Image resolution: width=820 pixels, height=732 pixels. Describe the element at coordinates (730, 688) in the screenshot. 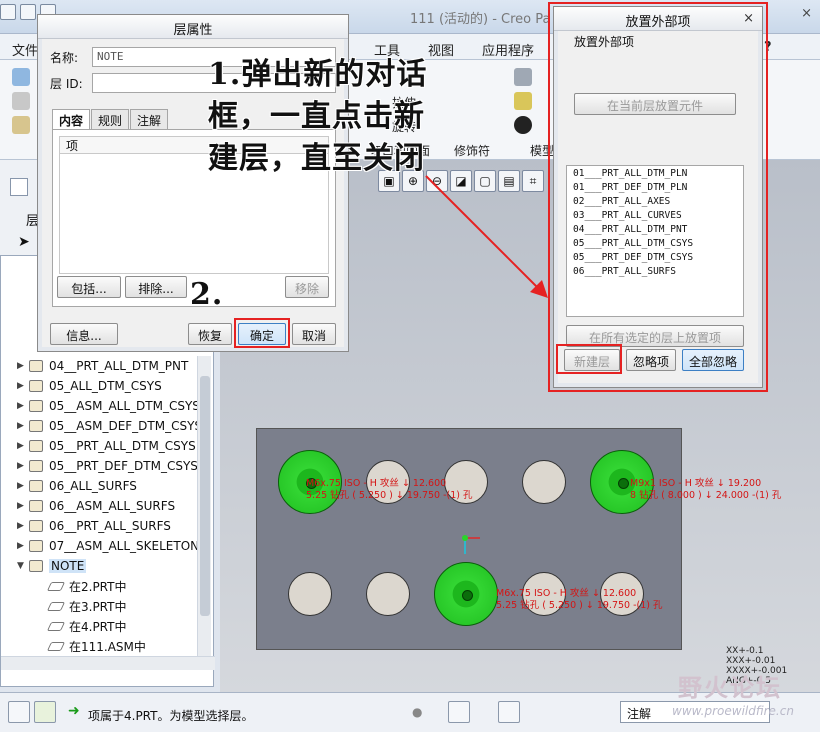

I see `watermark-text: 野火论坛` at that location.